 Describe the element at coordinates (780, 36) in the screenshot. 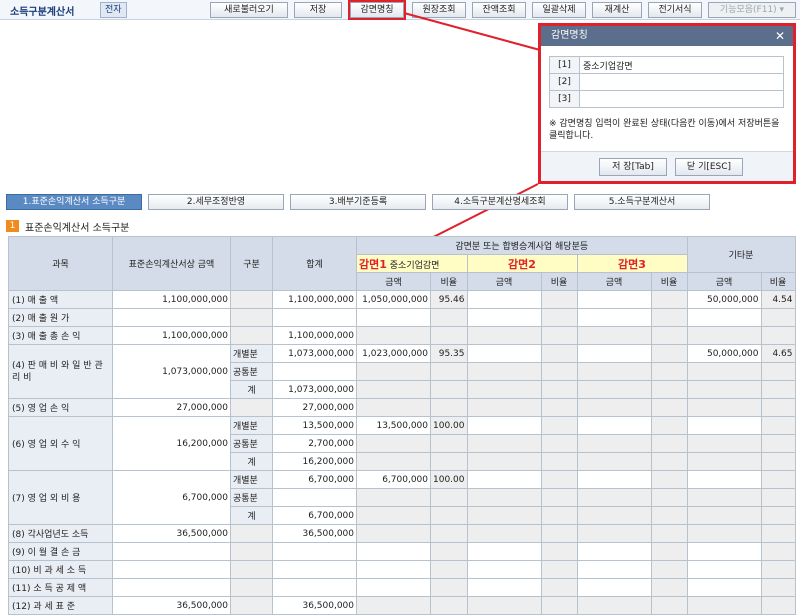

I see `close-icon: ✕` at that location.